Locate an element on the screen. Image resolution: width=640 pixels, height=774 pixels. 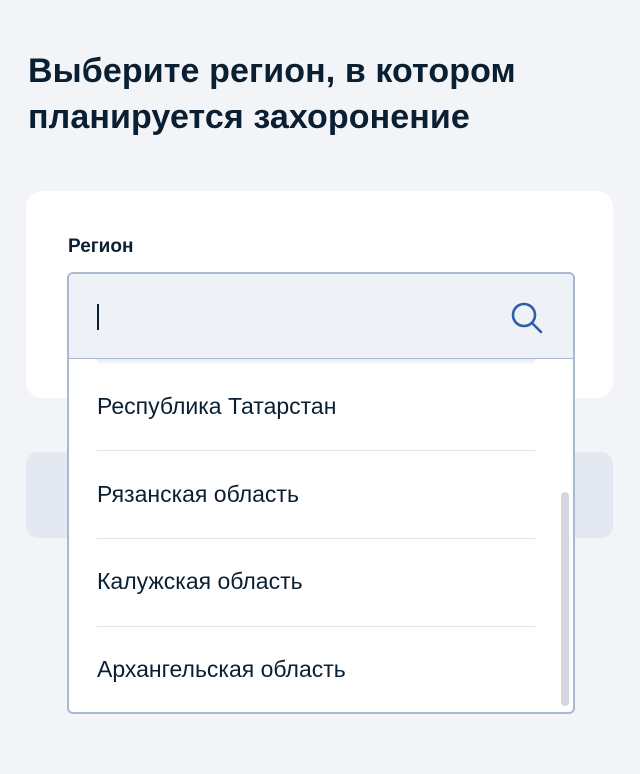
text-caret is located at coordinates (98, 317).